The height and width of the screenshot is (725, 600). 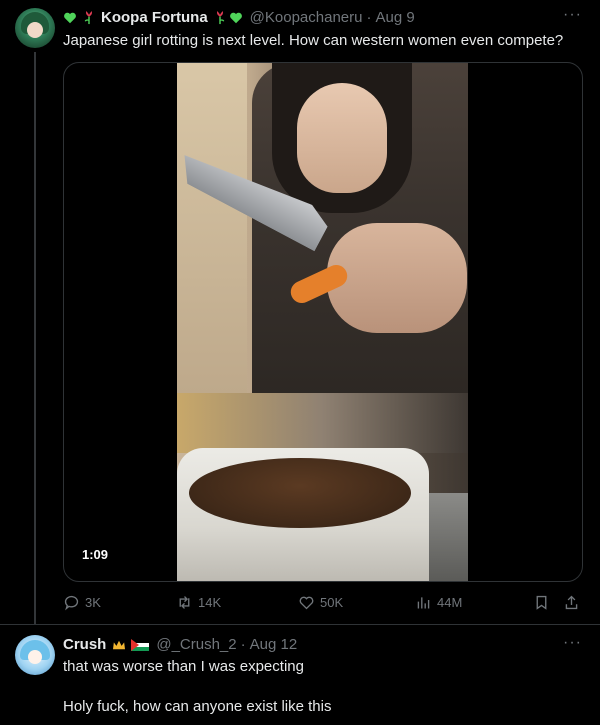 I want to click on bar-chart-icon, so click(x=423, y=603).